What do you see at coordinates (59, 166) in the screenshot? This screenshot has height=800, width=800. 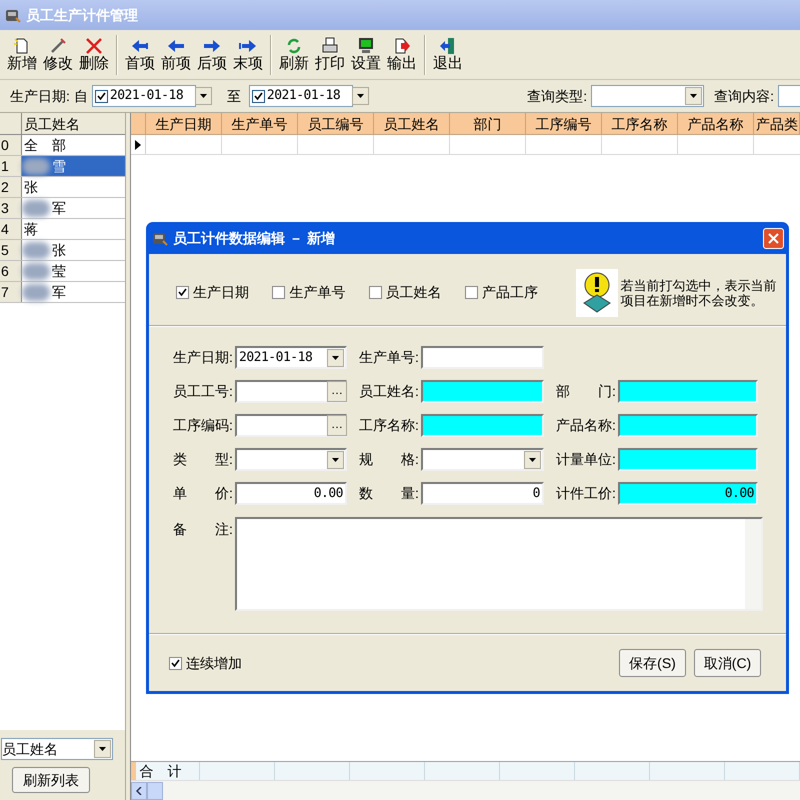 I see `employee-name: 雪` at bounding box center [59, 166].